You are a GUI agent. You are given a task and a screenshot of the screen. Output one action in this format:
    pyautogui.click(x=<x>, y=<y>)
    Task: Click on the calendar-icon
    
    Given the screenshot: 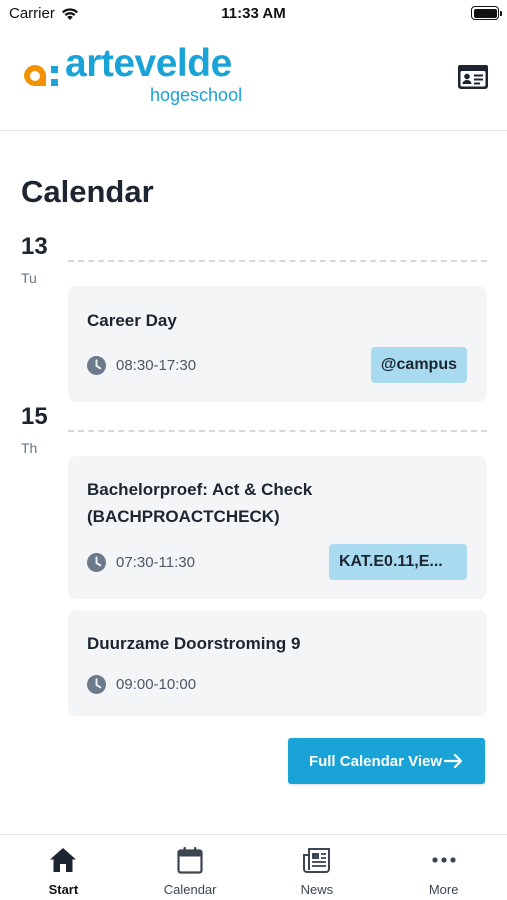 What is the action you would take?
    pyautogui.click(x=190, y=860)
    